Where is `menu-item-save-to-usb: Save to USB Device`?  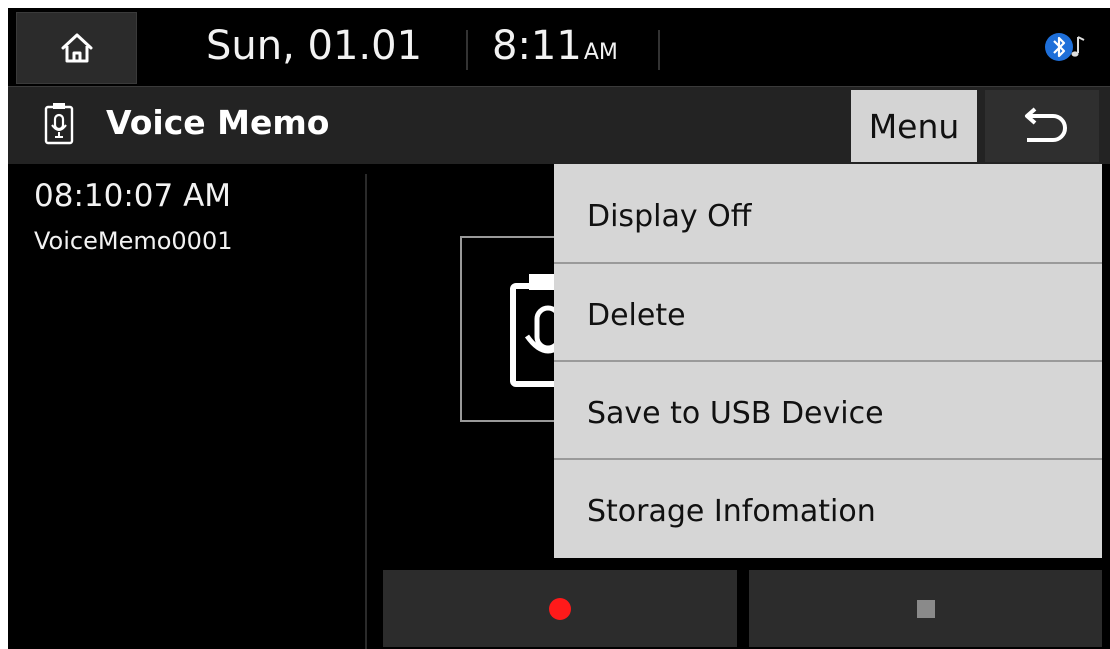 menu-item-save-to-usb: Save to USB Device is located at coordinates (828, 414).